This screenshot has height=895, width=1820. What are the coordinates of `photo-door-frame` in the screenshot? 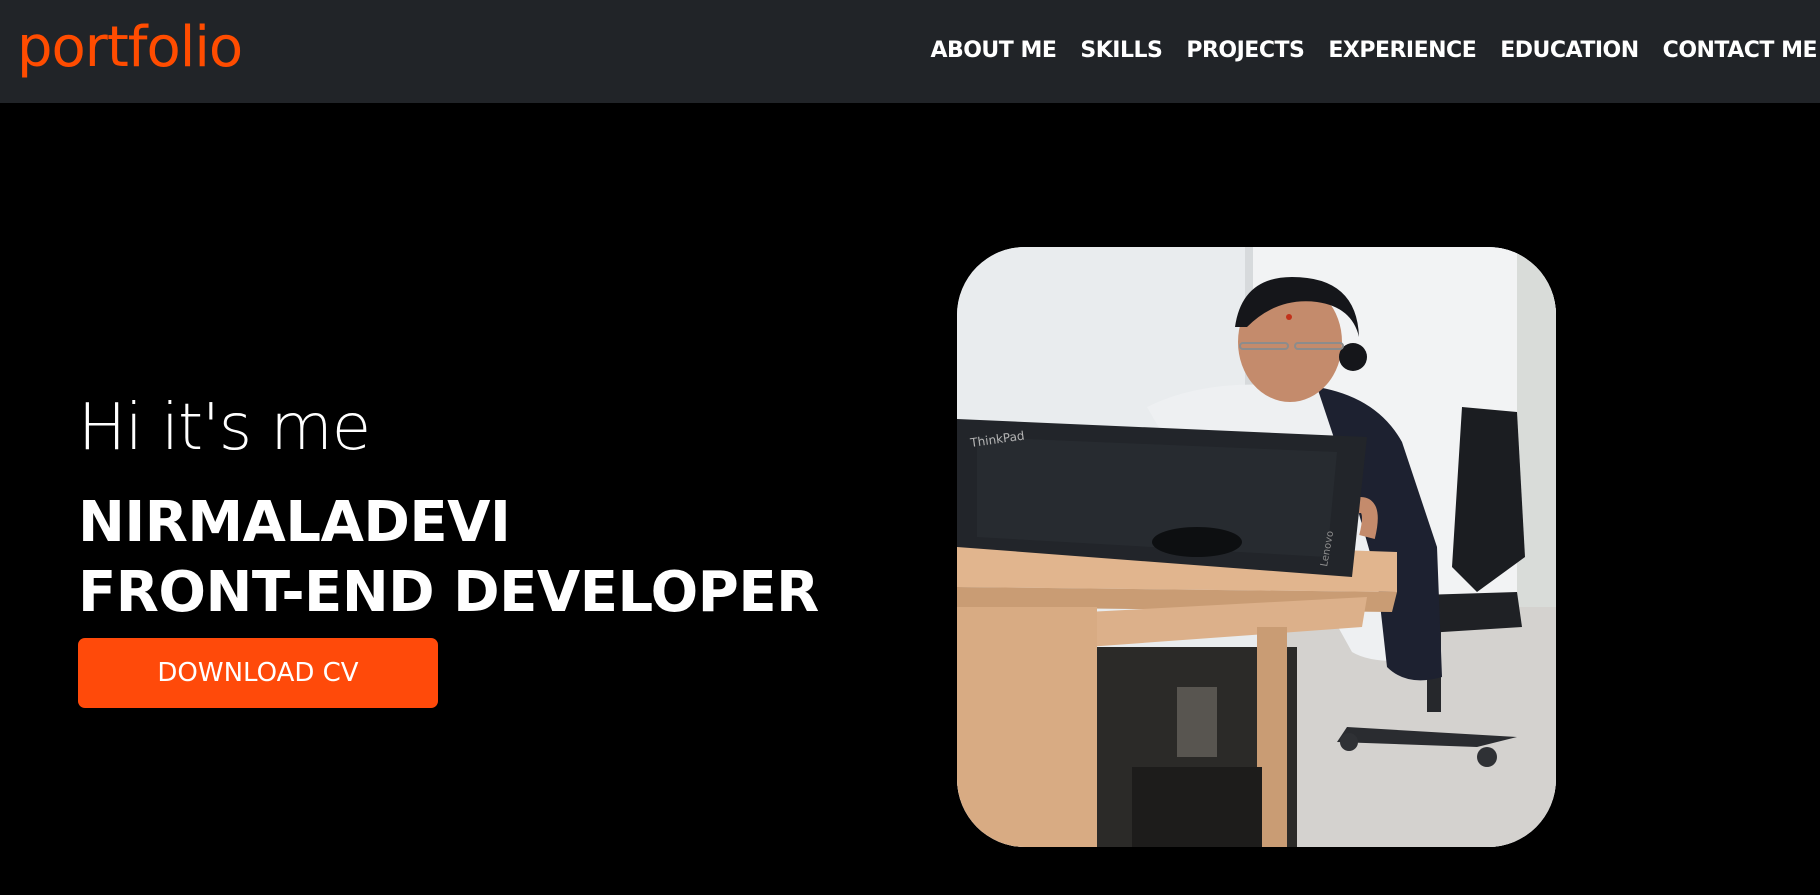 It's located at (1536, 457).